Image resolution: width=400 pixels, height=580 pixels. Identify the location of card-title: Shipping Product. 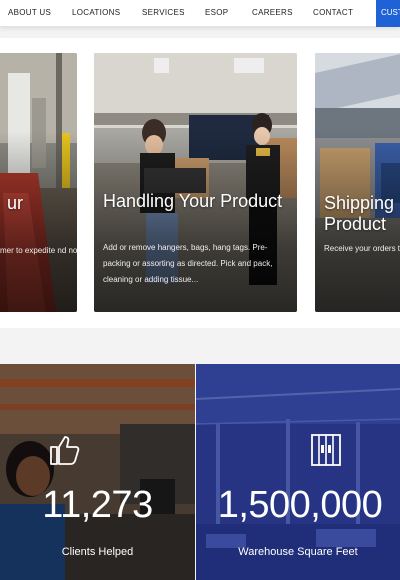
(359, 213).